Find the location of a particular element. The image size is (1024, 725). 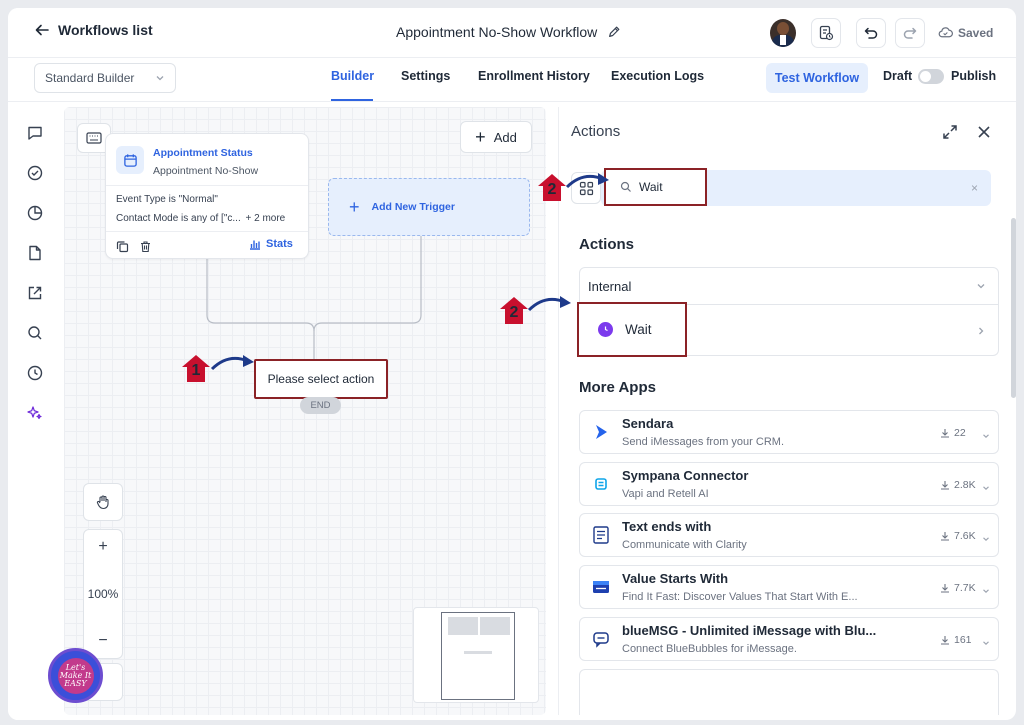

zoom-controls: + 100% − is located at coordinates (103, 594).